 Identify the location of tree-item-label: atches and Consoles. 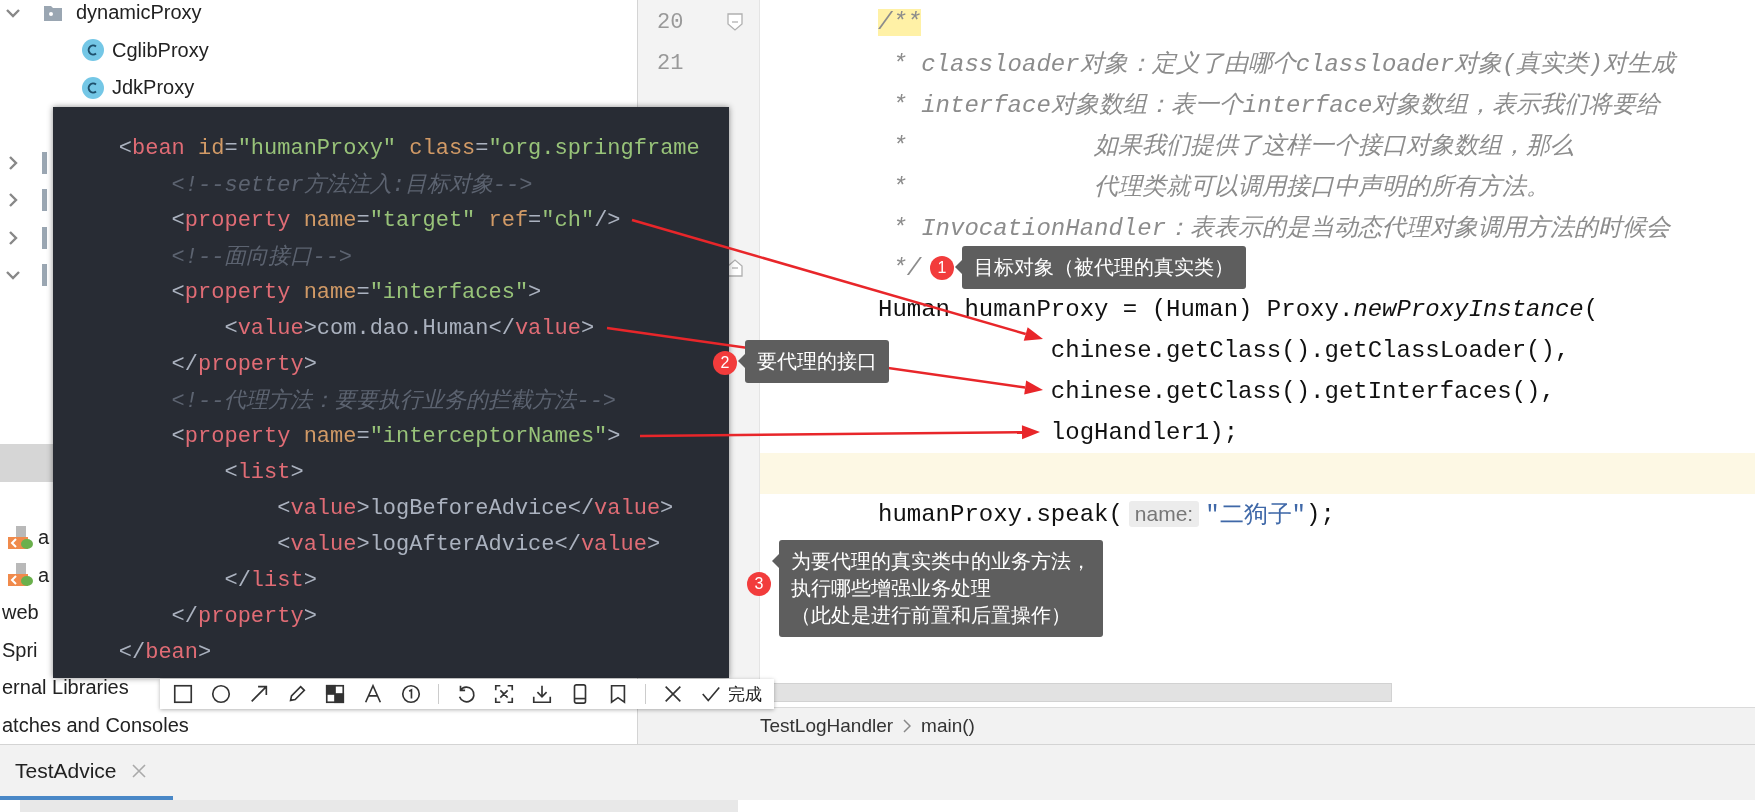
(95, 725).